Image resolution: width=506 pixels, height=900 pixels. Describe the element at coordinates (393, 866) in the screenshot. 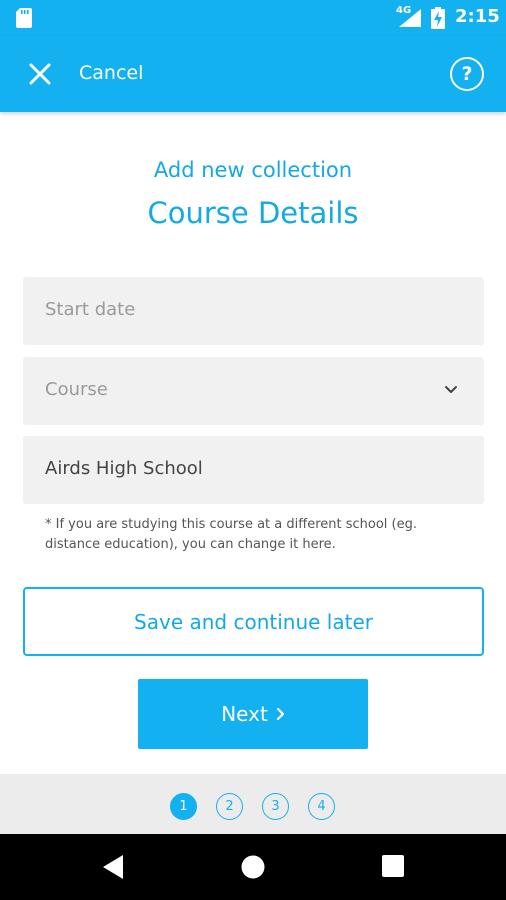

I see `recents-icon` at that location.